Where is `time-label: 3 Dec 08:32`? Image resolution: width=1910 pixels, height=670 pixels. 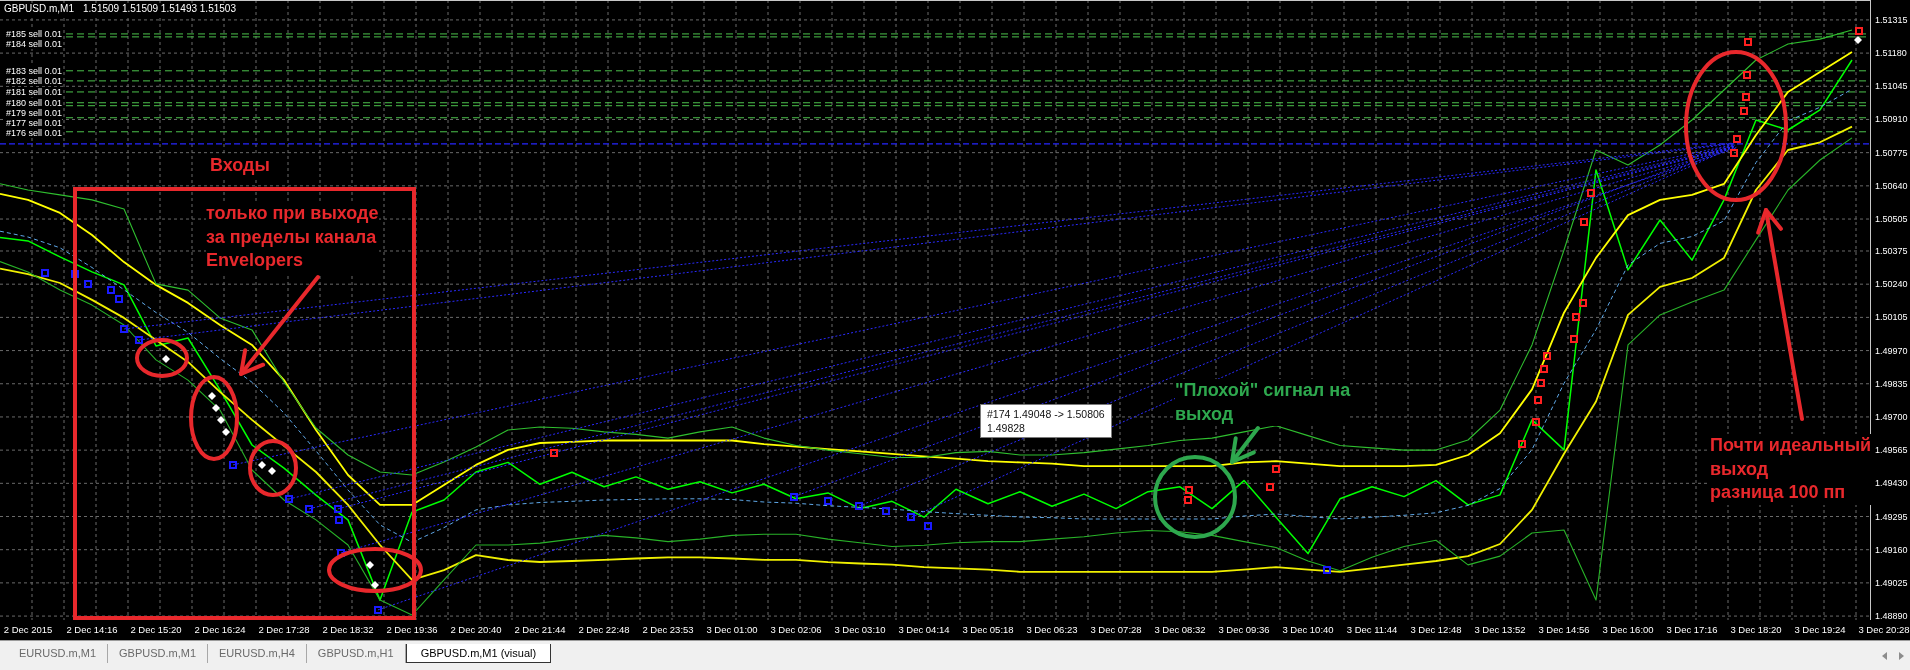 time-label: 3 Dec 08:32 is located at coordinates (1180, 630).